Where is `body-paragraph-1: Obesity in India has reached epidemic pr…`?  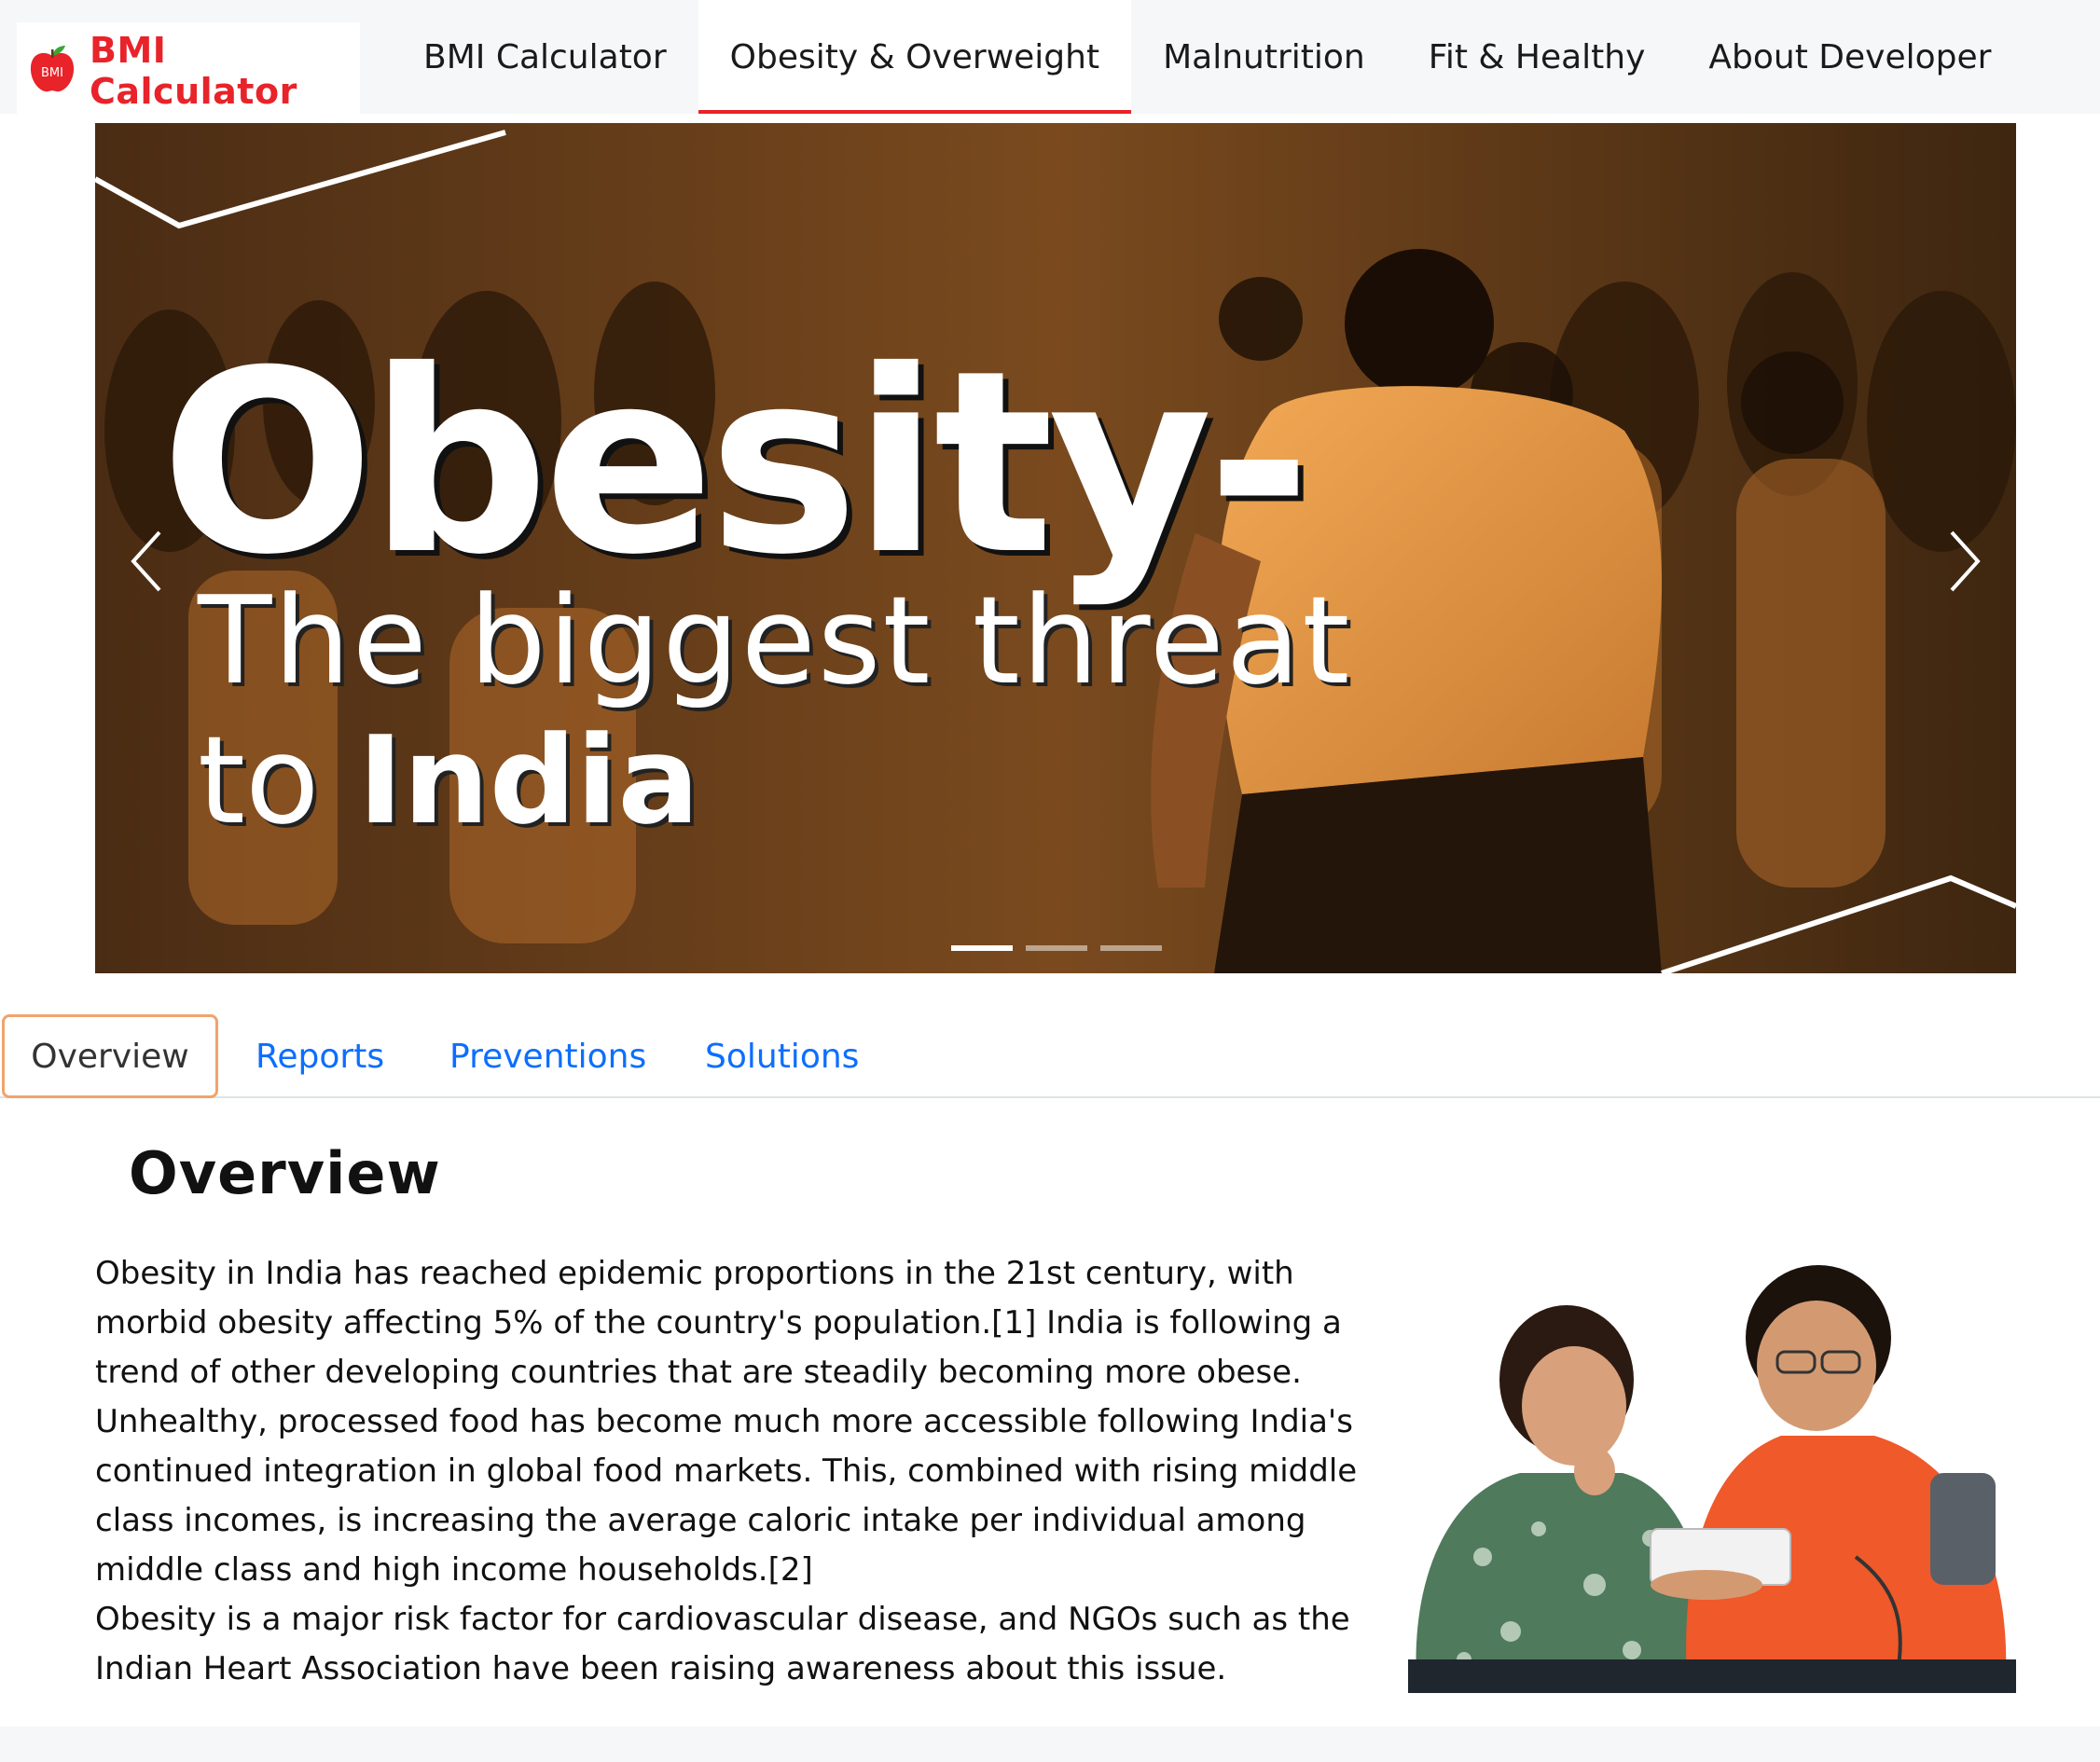 body-paragraph-1: Obesity in India has reached epidemic pr… is located at coordinates (727, 1422).